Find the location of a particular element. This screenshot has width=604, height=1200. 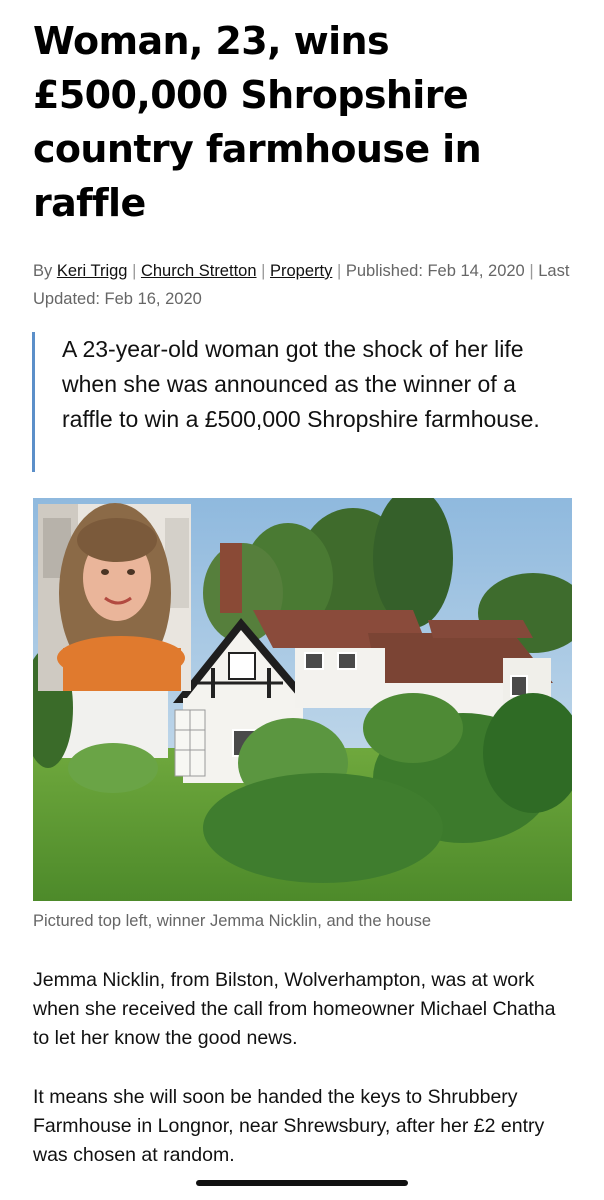

byline-prefix: By is located at coordinates (43, 271).